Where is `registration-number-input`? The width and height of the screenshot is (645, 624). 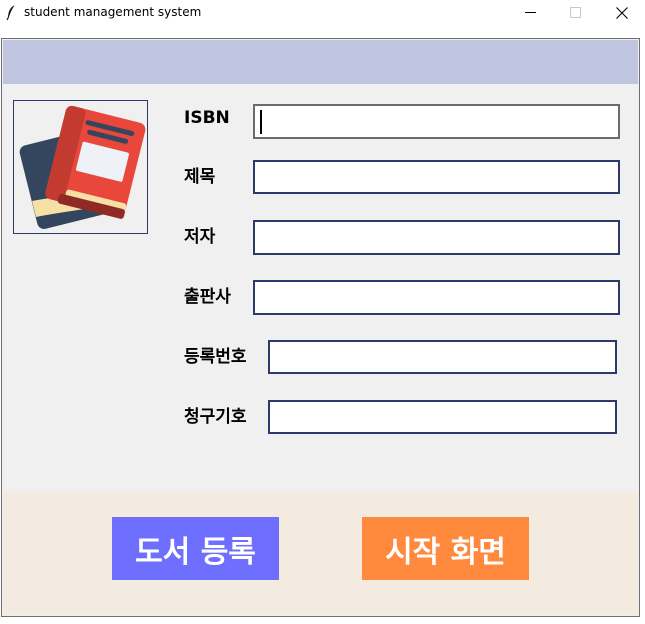 registration-number-input is located at coordinates (442, 357).